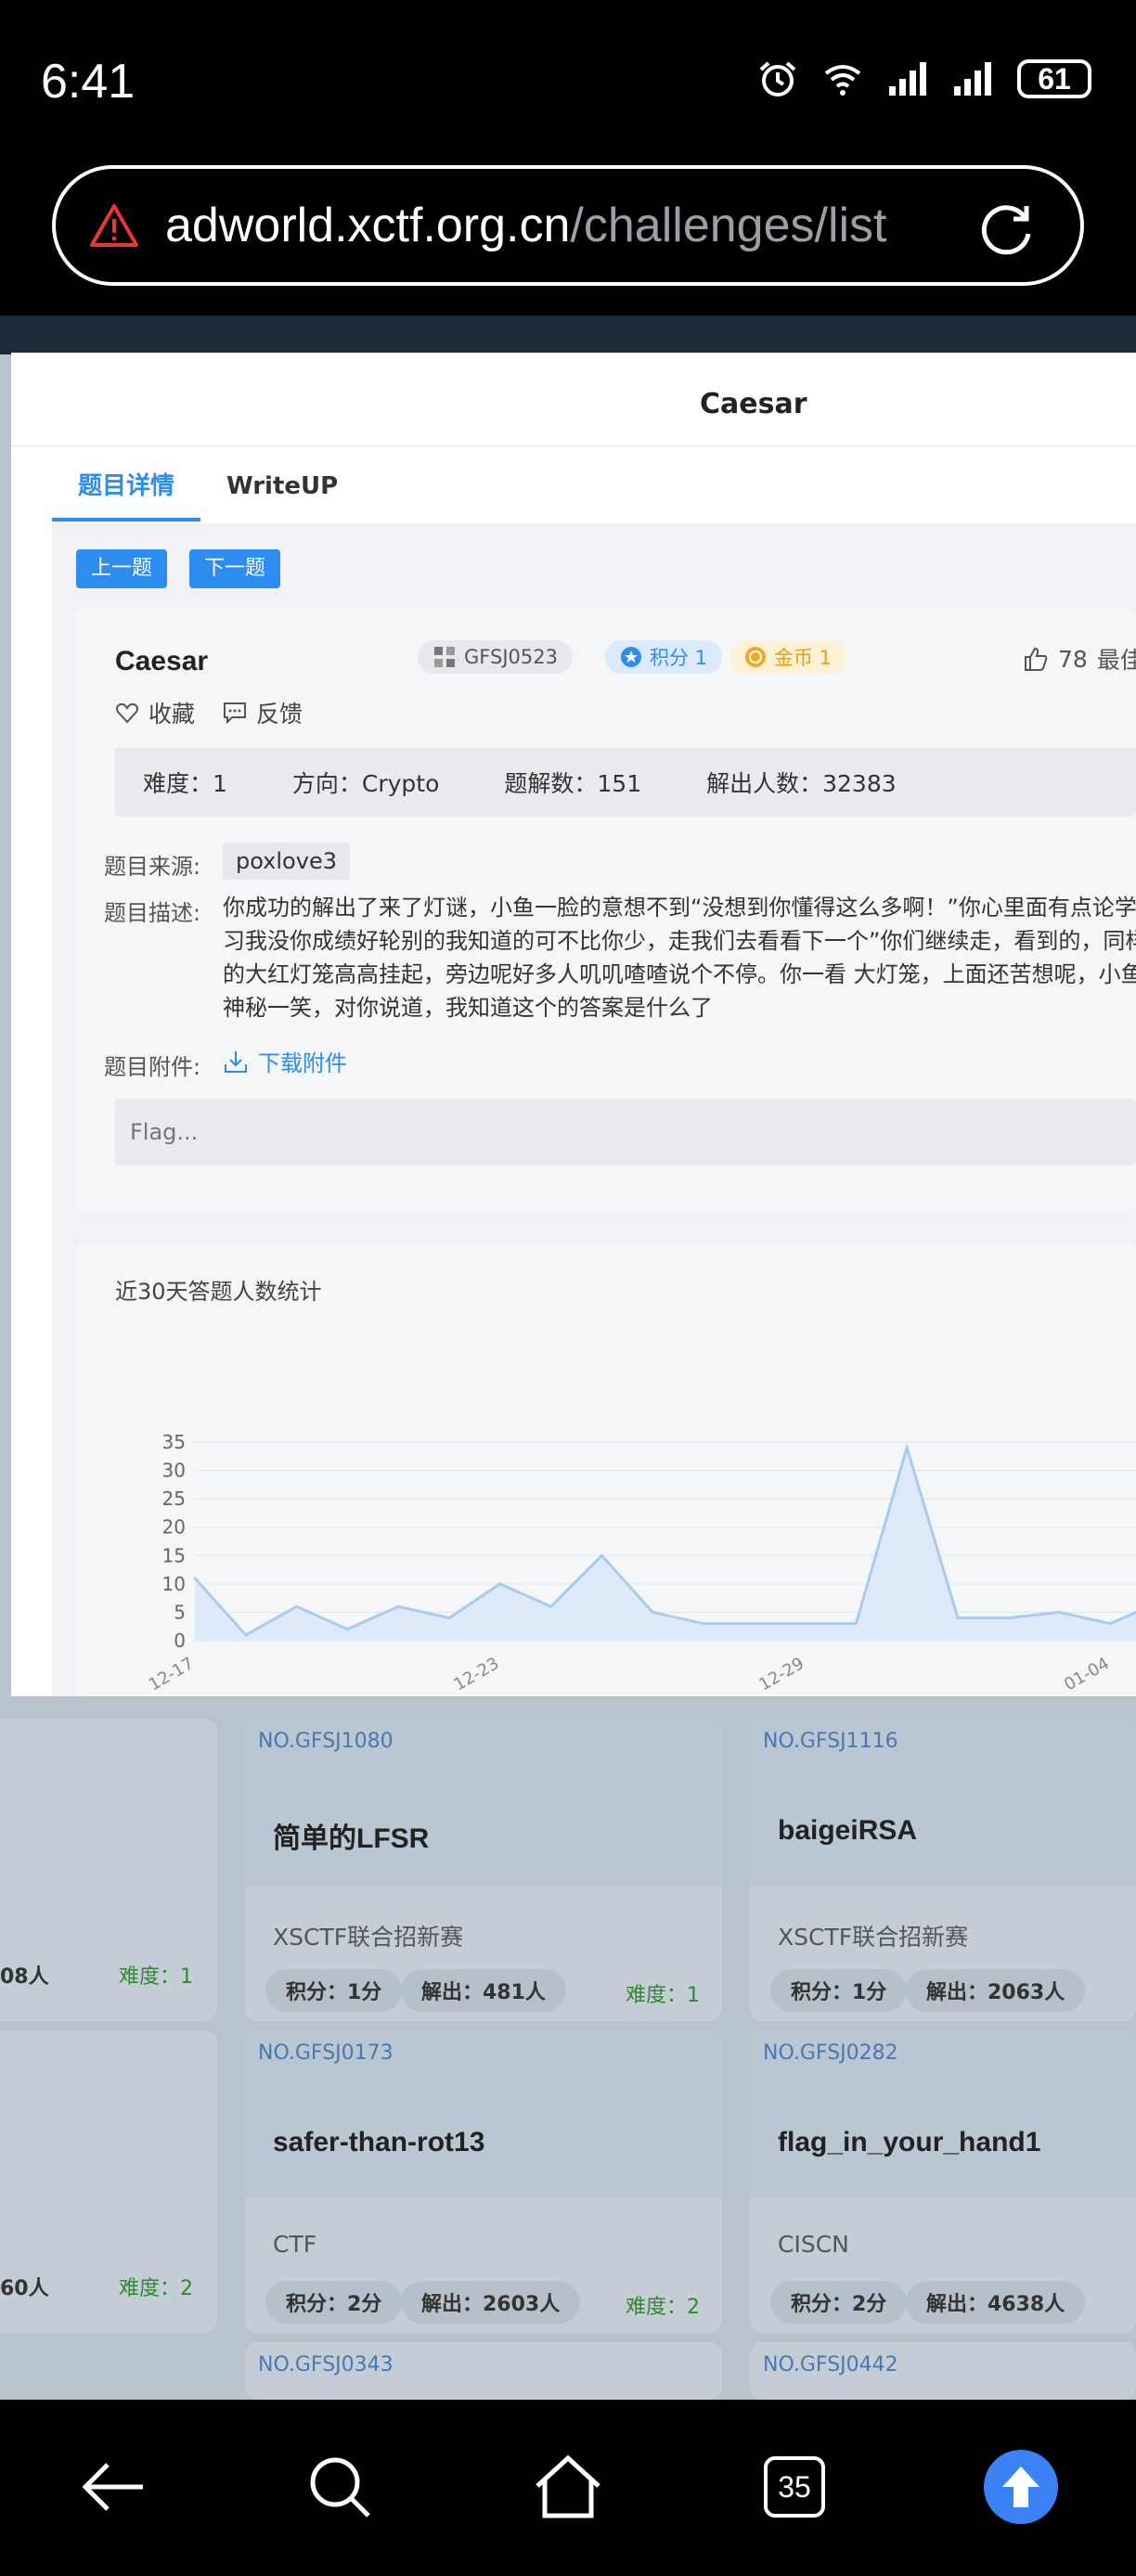  What do you see at coordinates (113, 2487) in the screenshot?
I see `back-button` at bounding box center [113, 2487].